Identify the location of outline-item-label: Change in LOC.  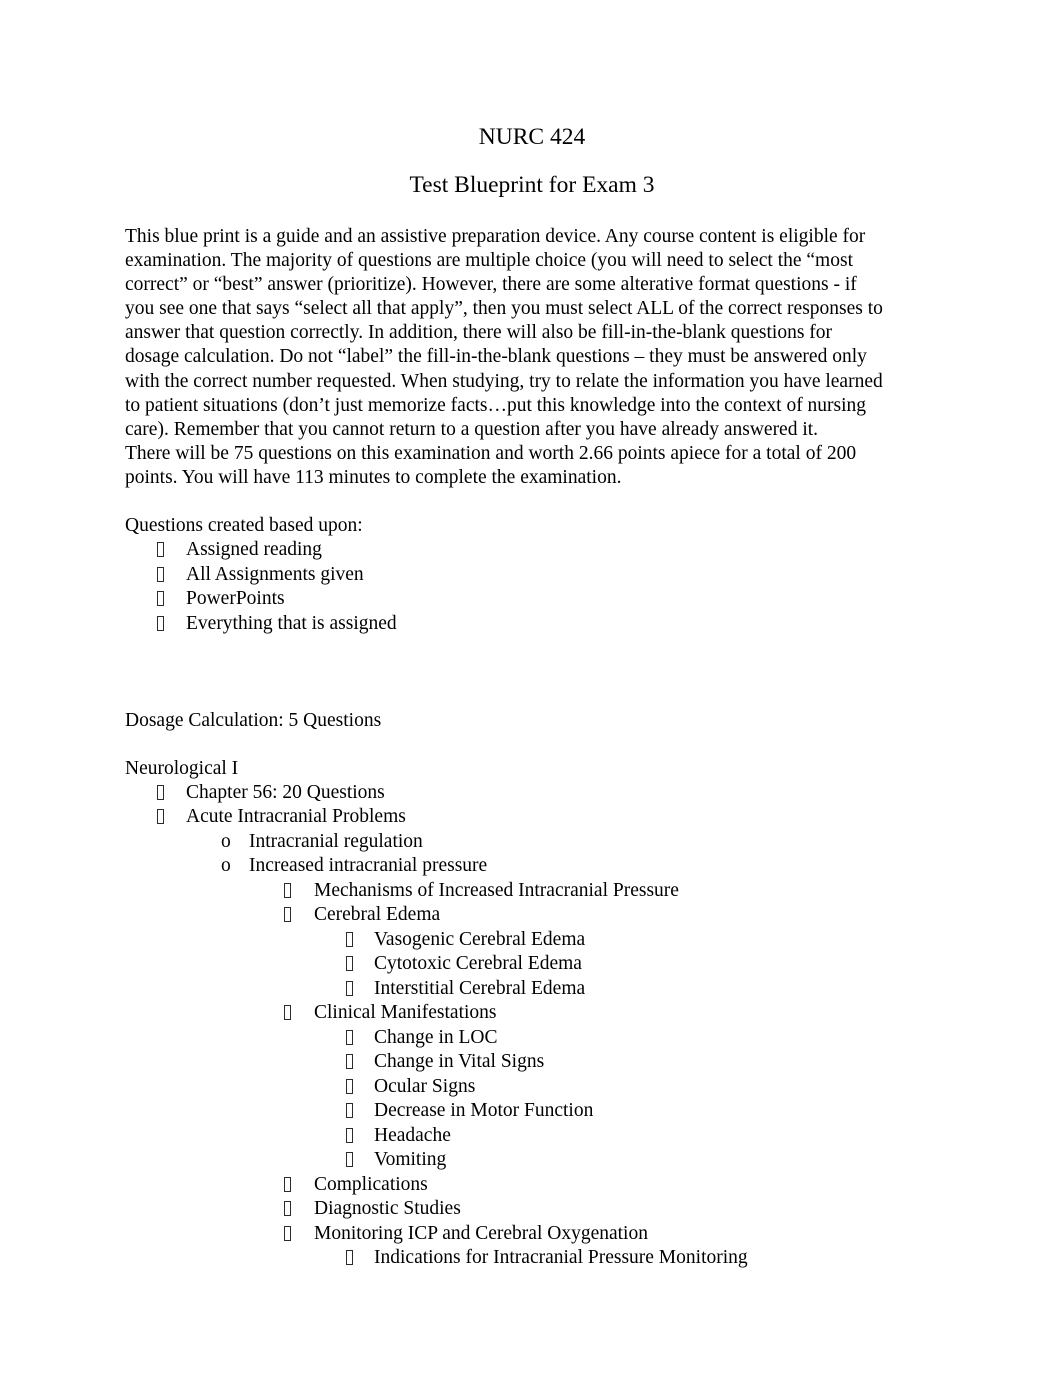
(436, 1037).